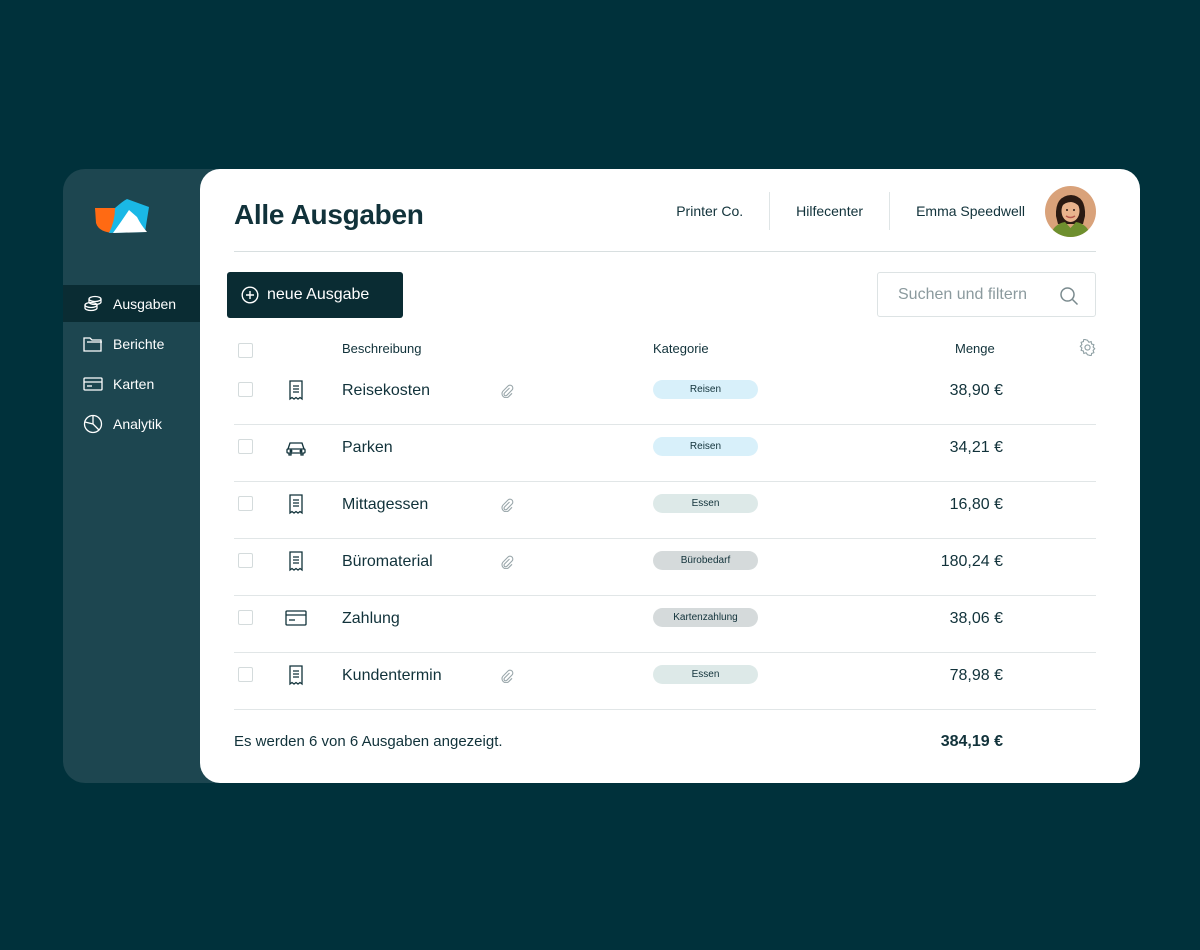  Describe the element at coordinates (250, 295) in the screenshot. I see `plus-circle-icon` at that location.